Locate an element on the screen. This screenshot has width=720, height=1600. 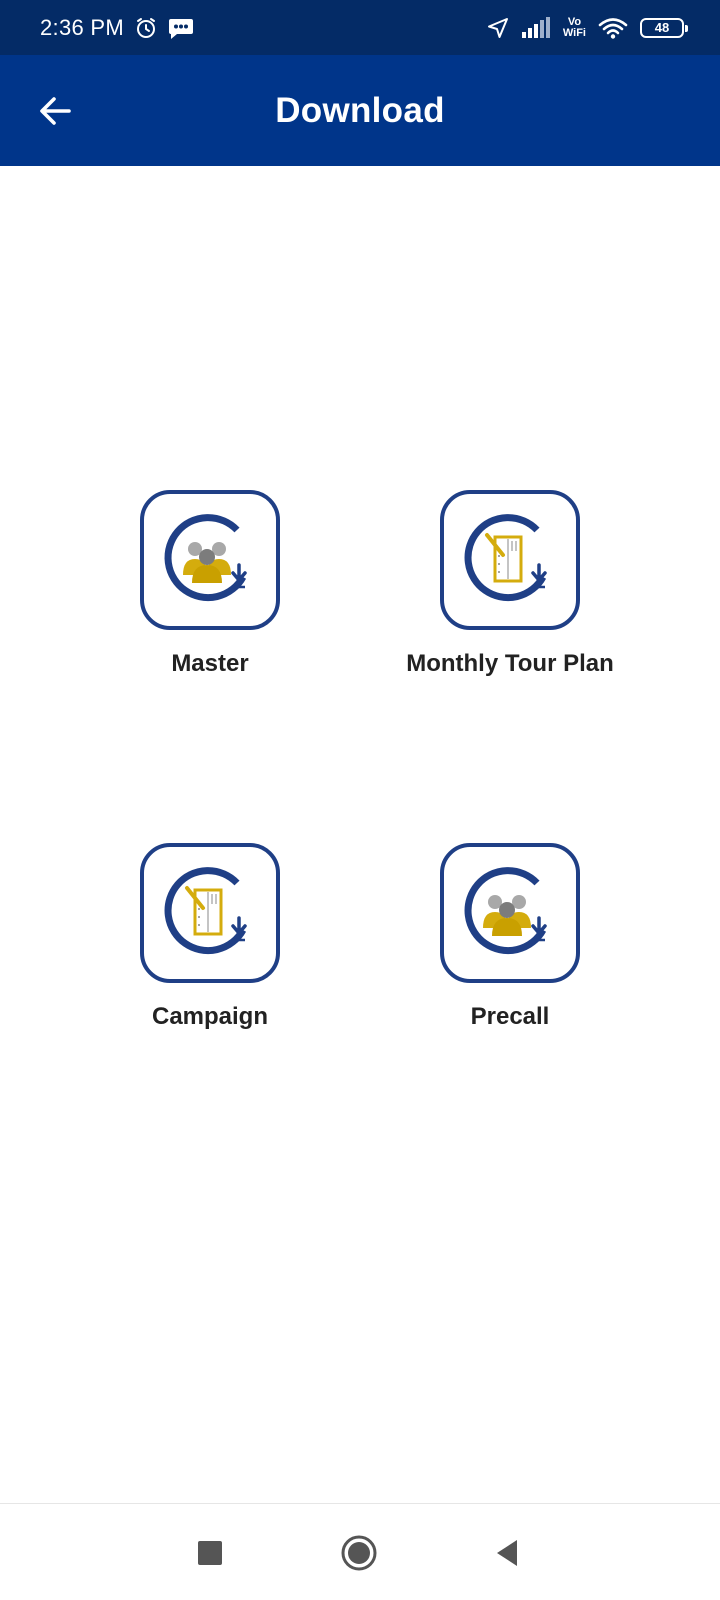
battery-level: 48 is located at coordinates (662, 27).